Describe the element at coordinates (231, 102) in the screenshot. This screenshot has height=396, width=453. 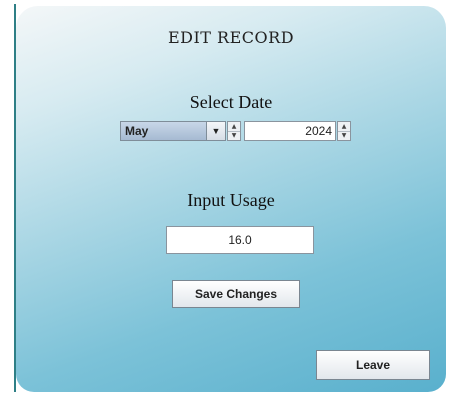
I see `select-date-label: Select Date` at that location.